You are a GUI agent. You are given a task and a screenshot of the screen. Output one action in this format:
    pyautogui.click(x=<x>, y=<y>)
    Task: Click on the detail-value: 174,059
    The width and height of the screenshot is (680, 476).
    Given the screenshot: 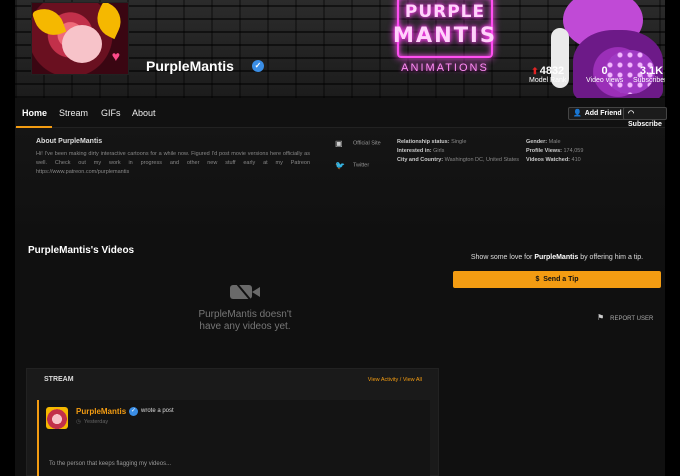 What is the action you would take?
    pyautogui.click(x=573, y=151)
    